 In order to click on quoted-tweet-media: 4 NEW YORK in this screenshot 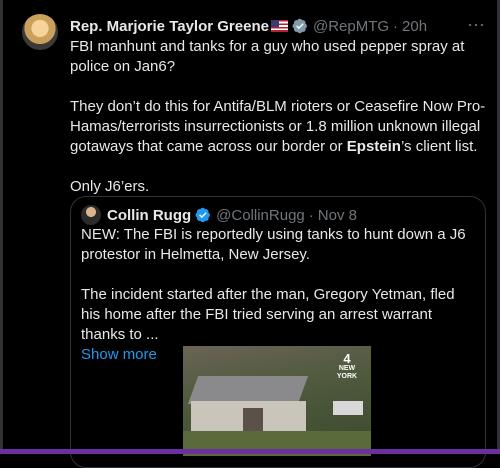, I will do `click(277, 401)`.